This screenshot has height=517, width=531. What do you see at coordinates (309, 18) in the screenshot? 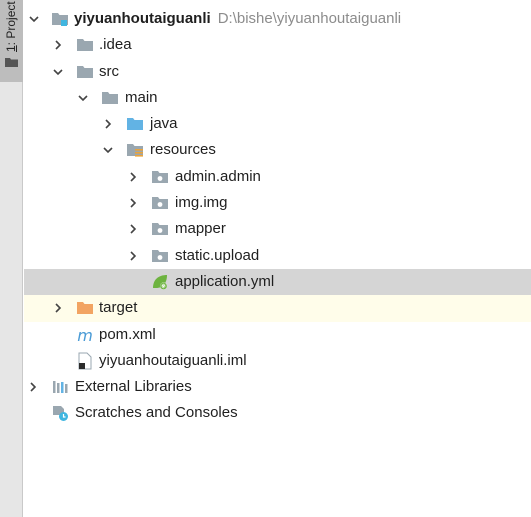
I see `project-path: D:\bishe\yiyuanhoutaiguanli` at bounding box center [309, 18].